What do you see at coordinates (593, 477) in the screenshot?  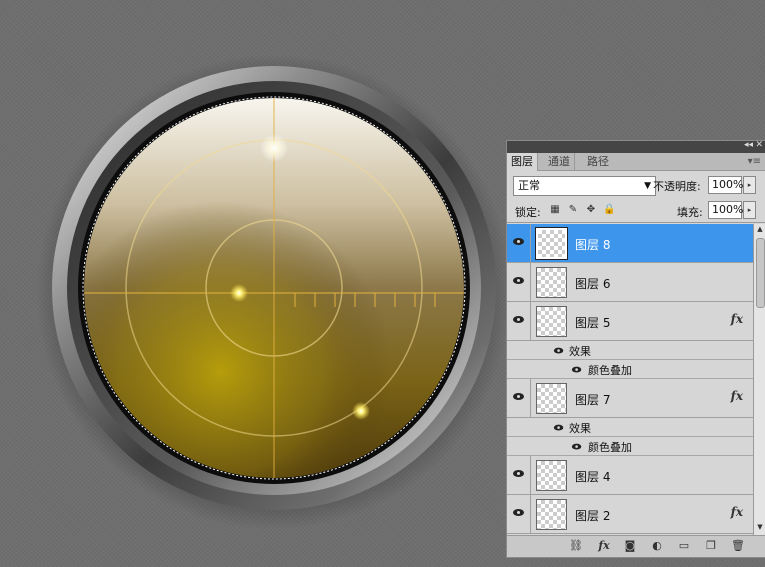 I see `layer-name: 图层 4` at bounding box center [593, 477].